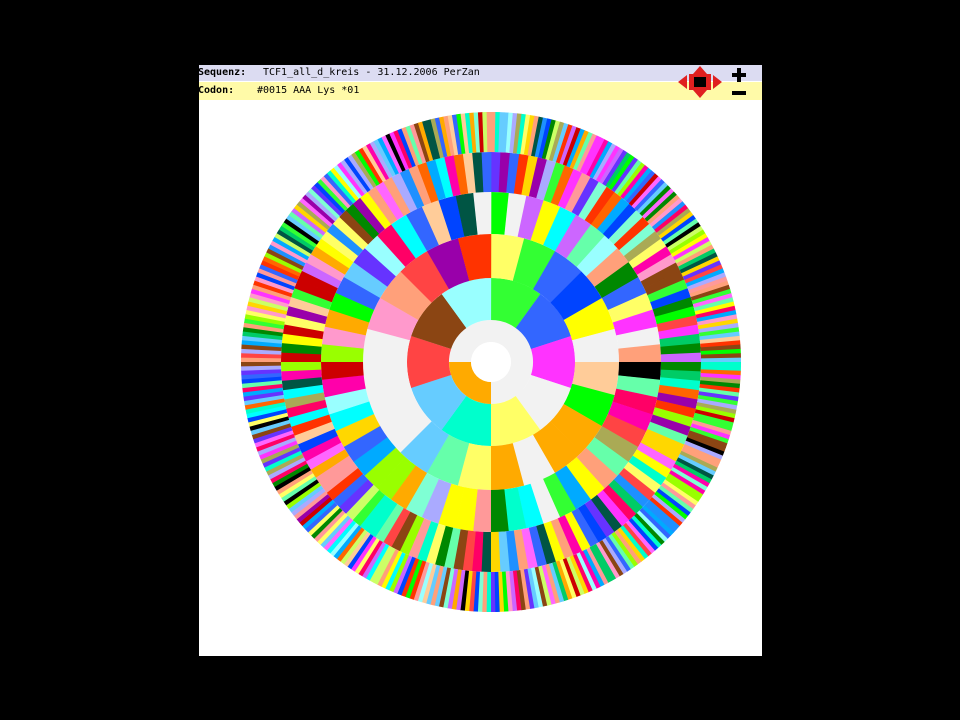 The image size is (960, 720). Describe the element at coordinates (491, 362) in the screenshot. I see `wheel-center` at that location.